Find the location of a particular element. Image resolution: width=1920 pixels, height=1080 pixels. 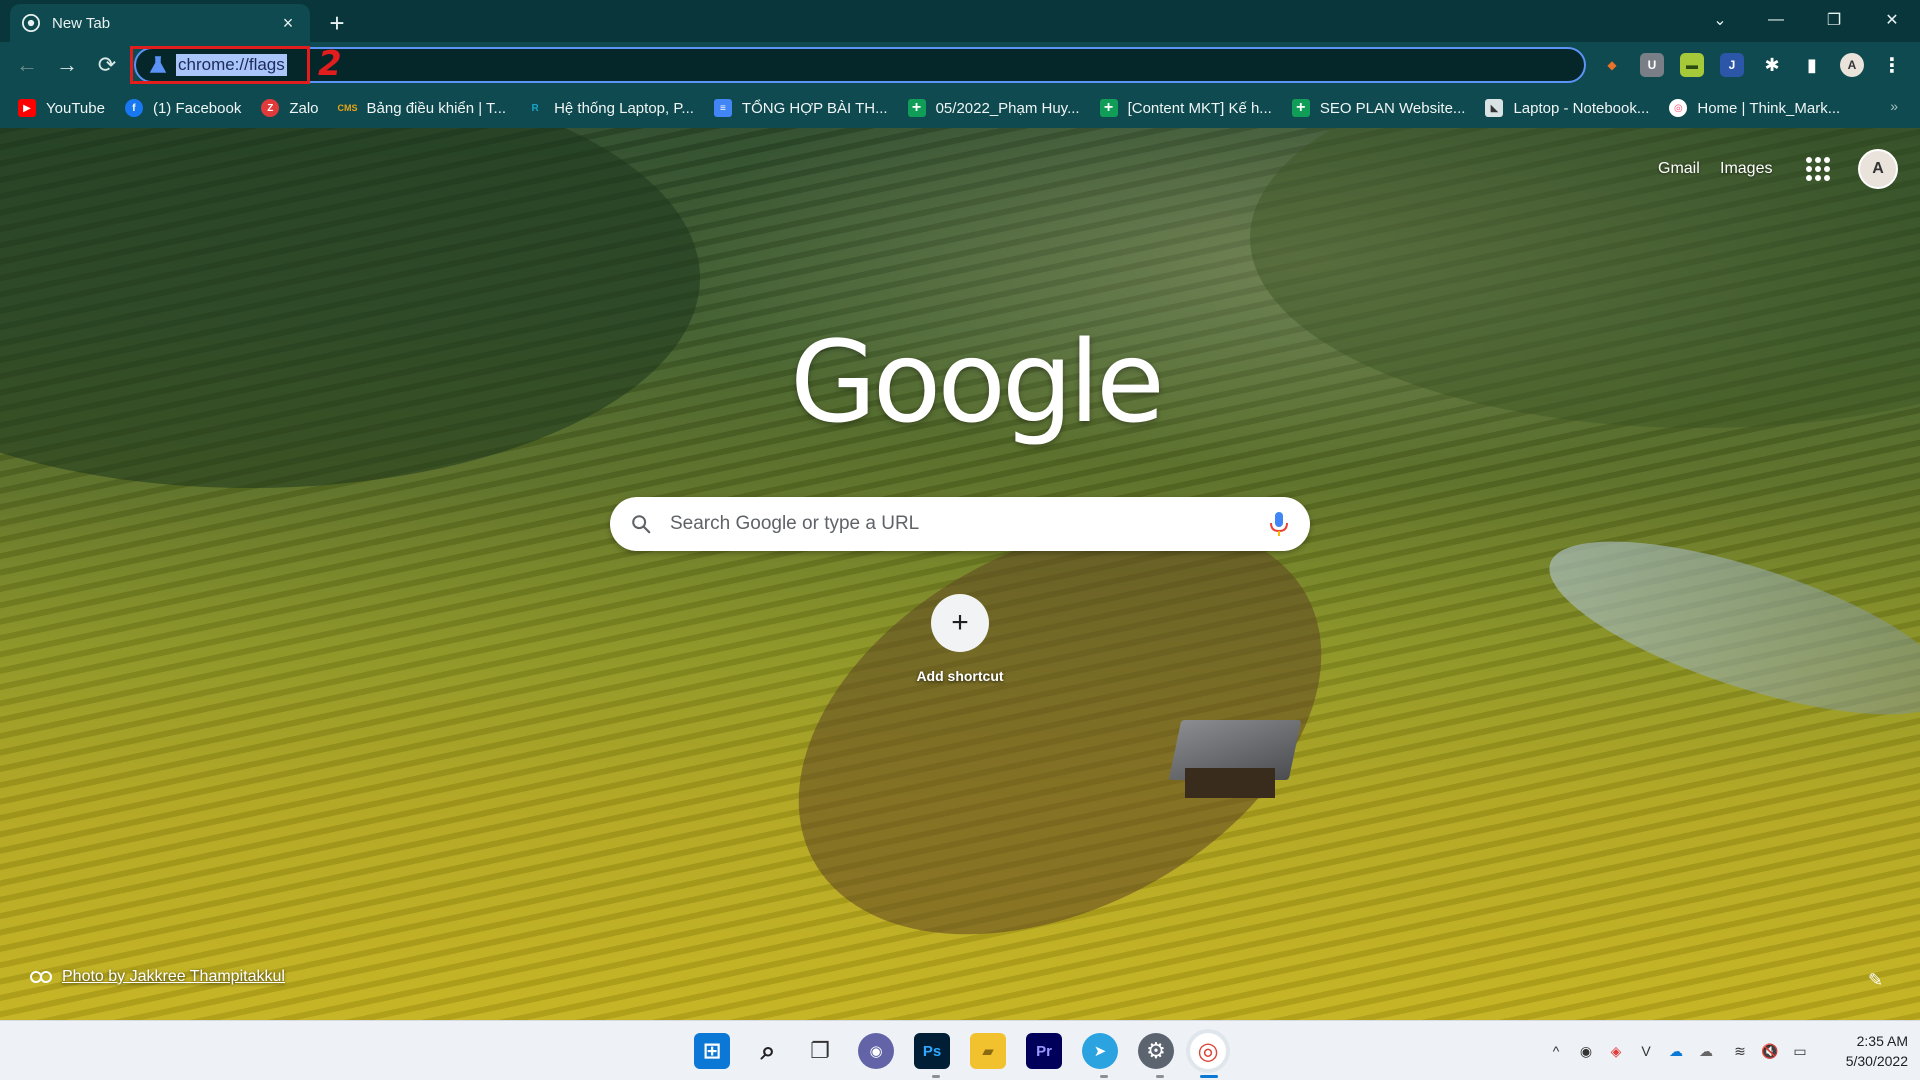

settings-gear-icon: ⚙ is located at coordinates (1156, 1051).